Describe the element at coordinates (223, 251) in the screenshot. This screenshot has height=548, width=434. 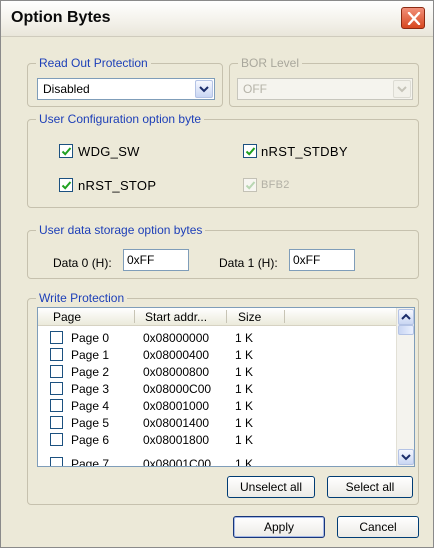
I see `user-data-group: User data storage option bytes` at that location.